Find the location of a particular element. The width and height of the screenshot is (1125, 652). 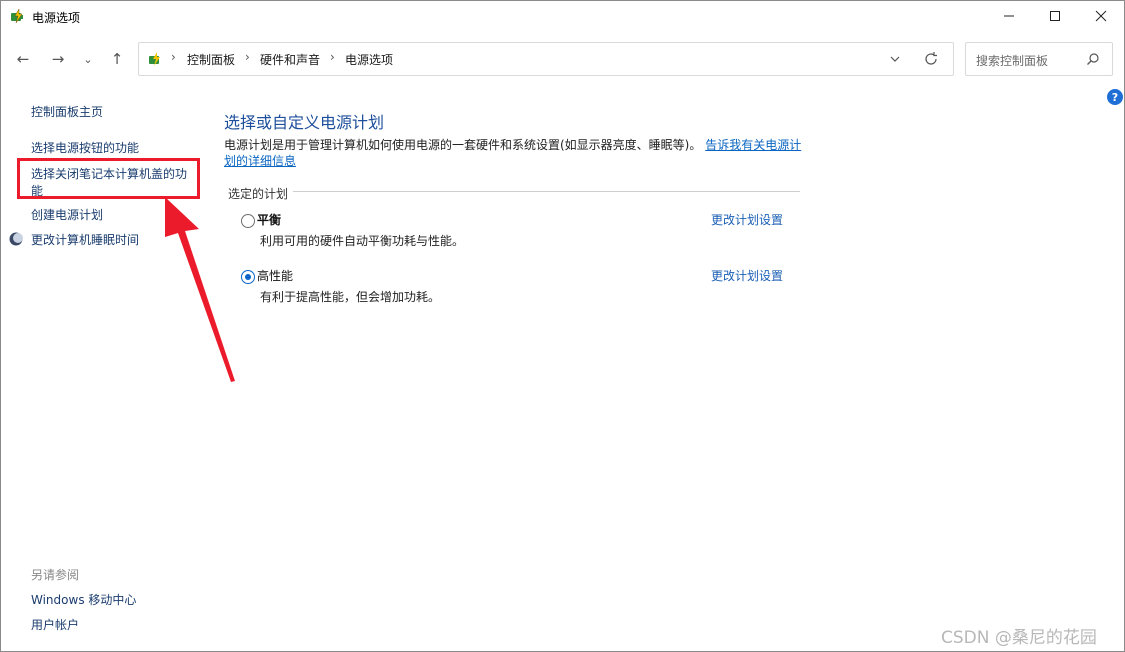

close-button is located at coordinates (1101, 16).